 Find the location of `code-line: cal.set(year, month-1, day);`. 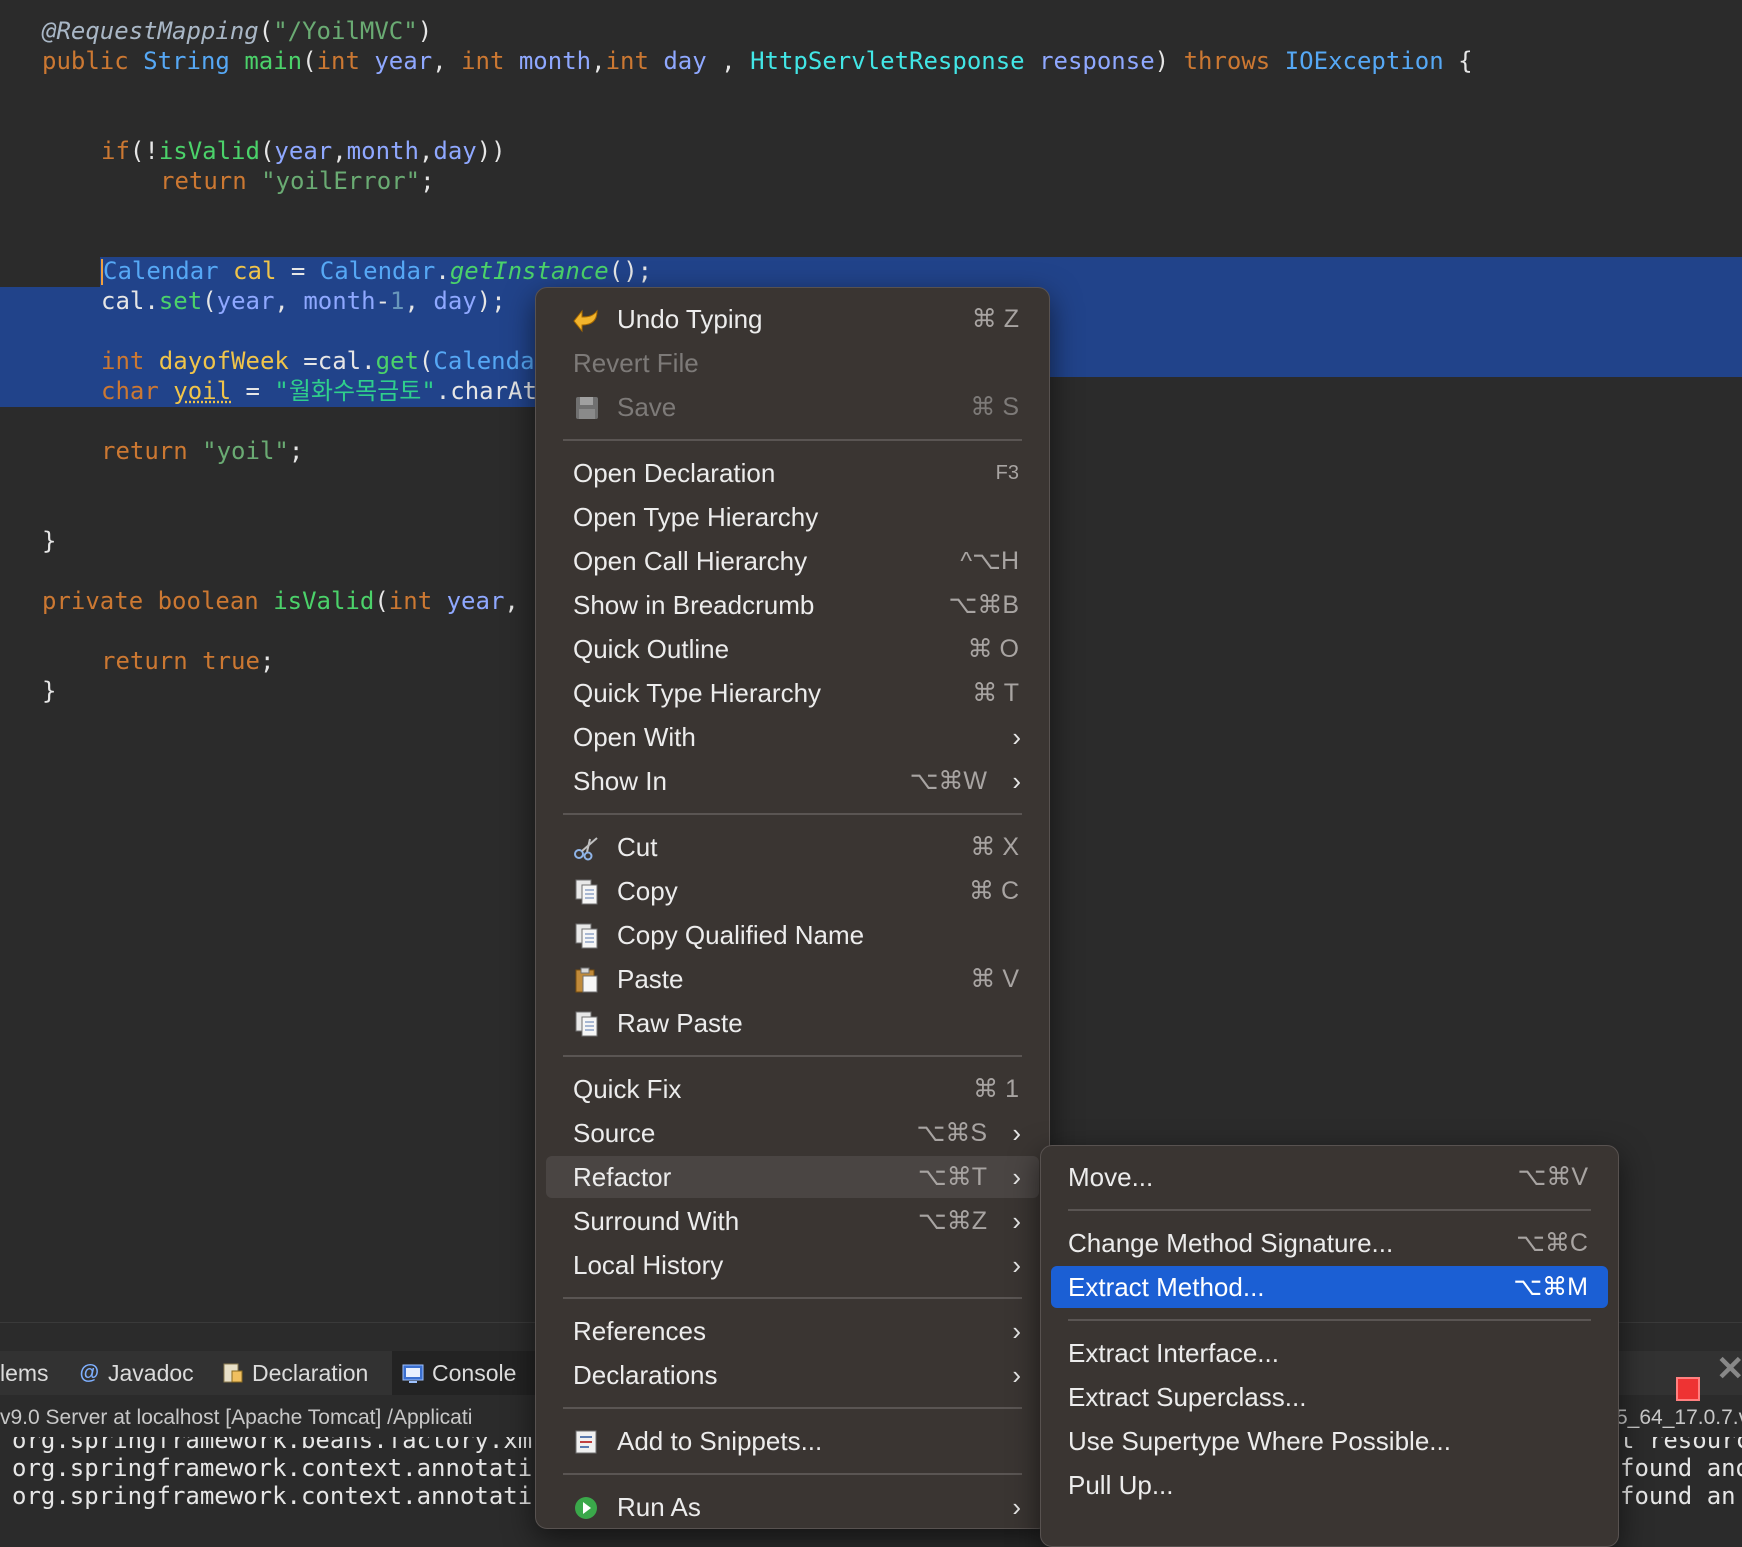

code-line: cal.set(year, month-1, day); is located at coordinates (303, 301).